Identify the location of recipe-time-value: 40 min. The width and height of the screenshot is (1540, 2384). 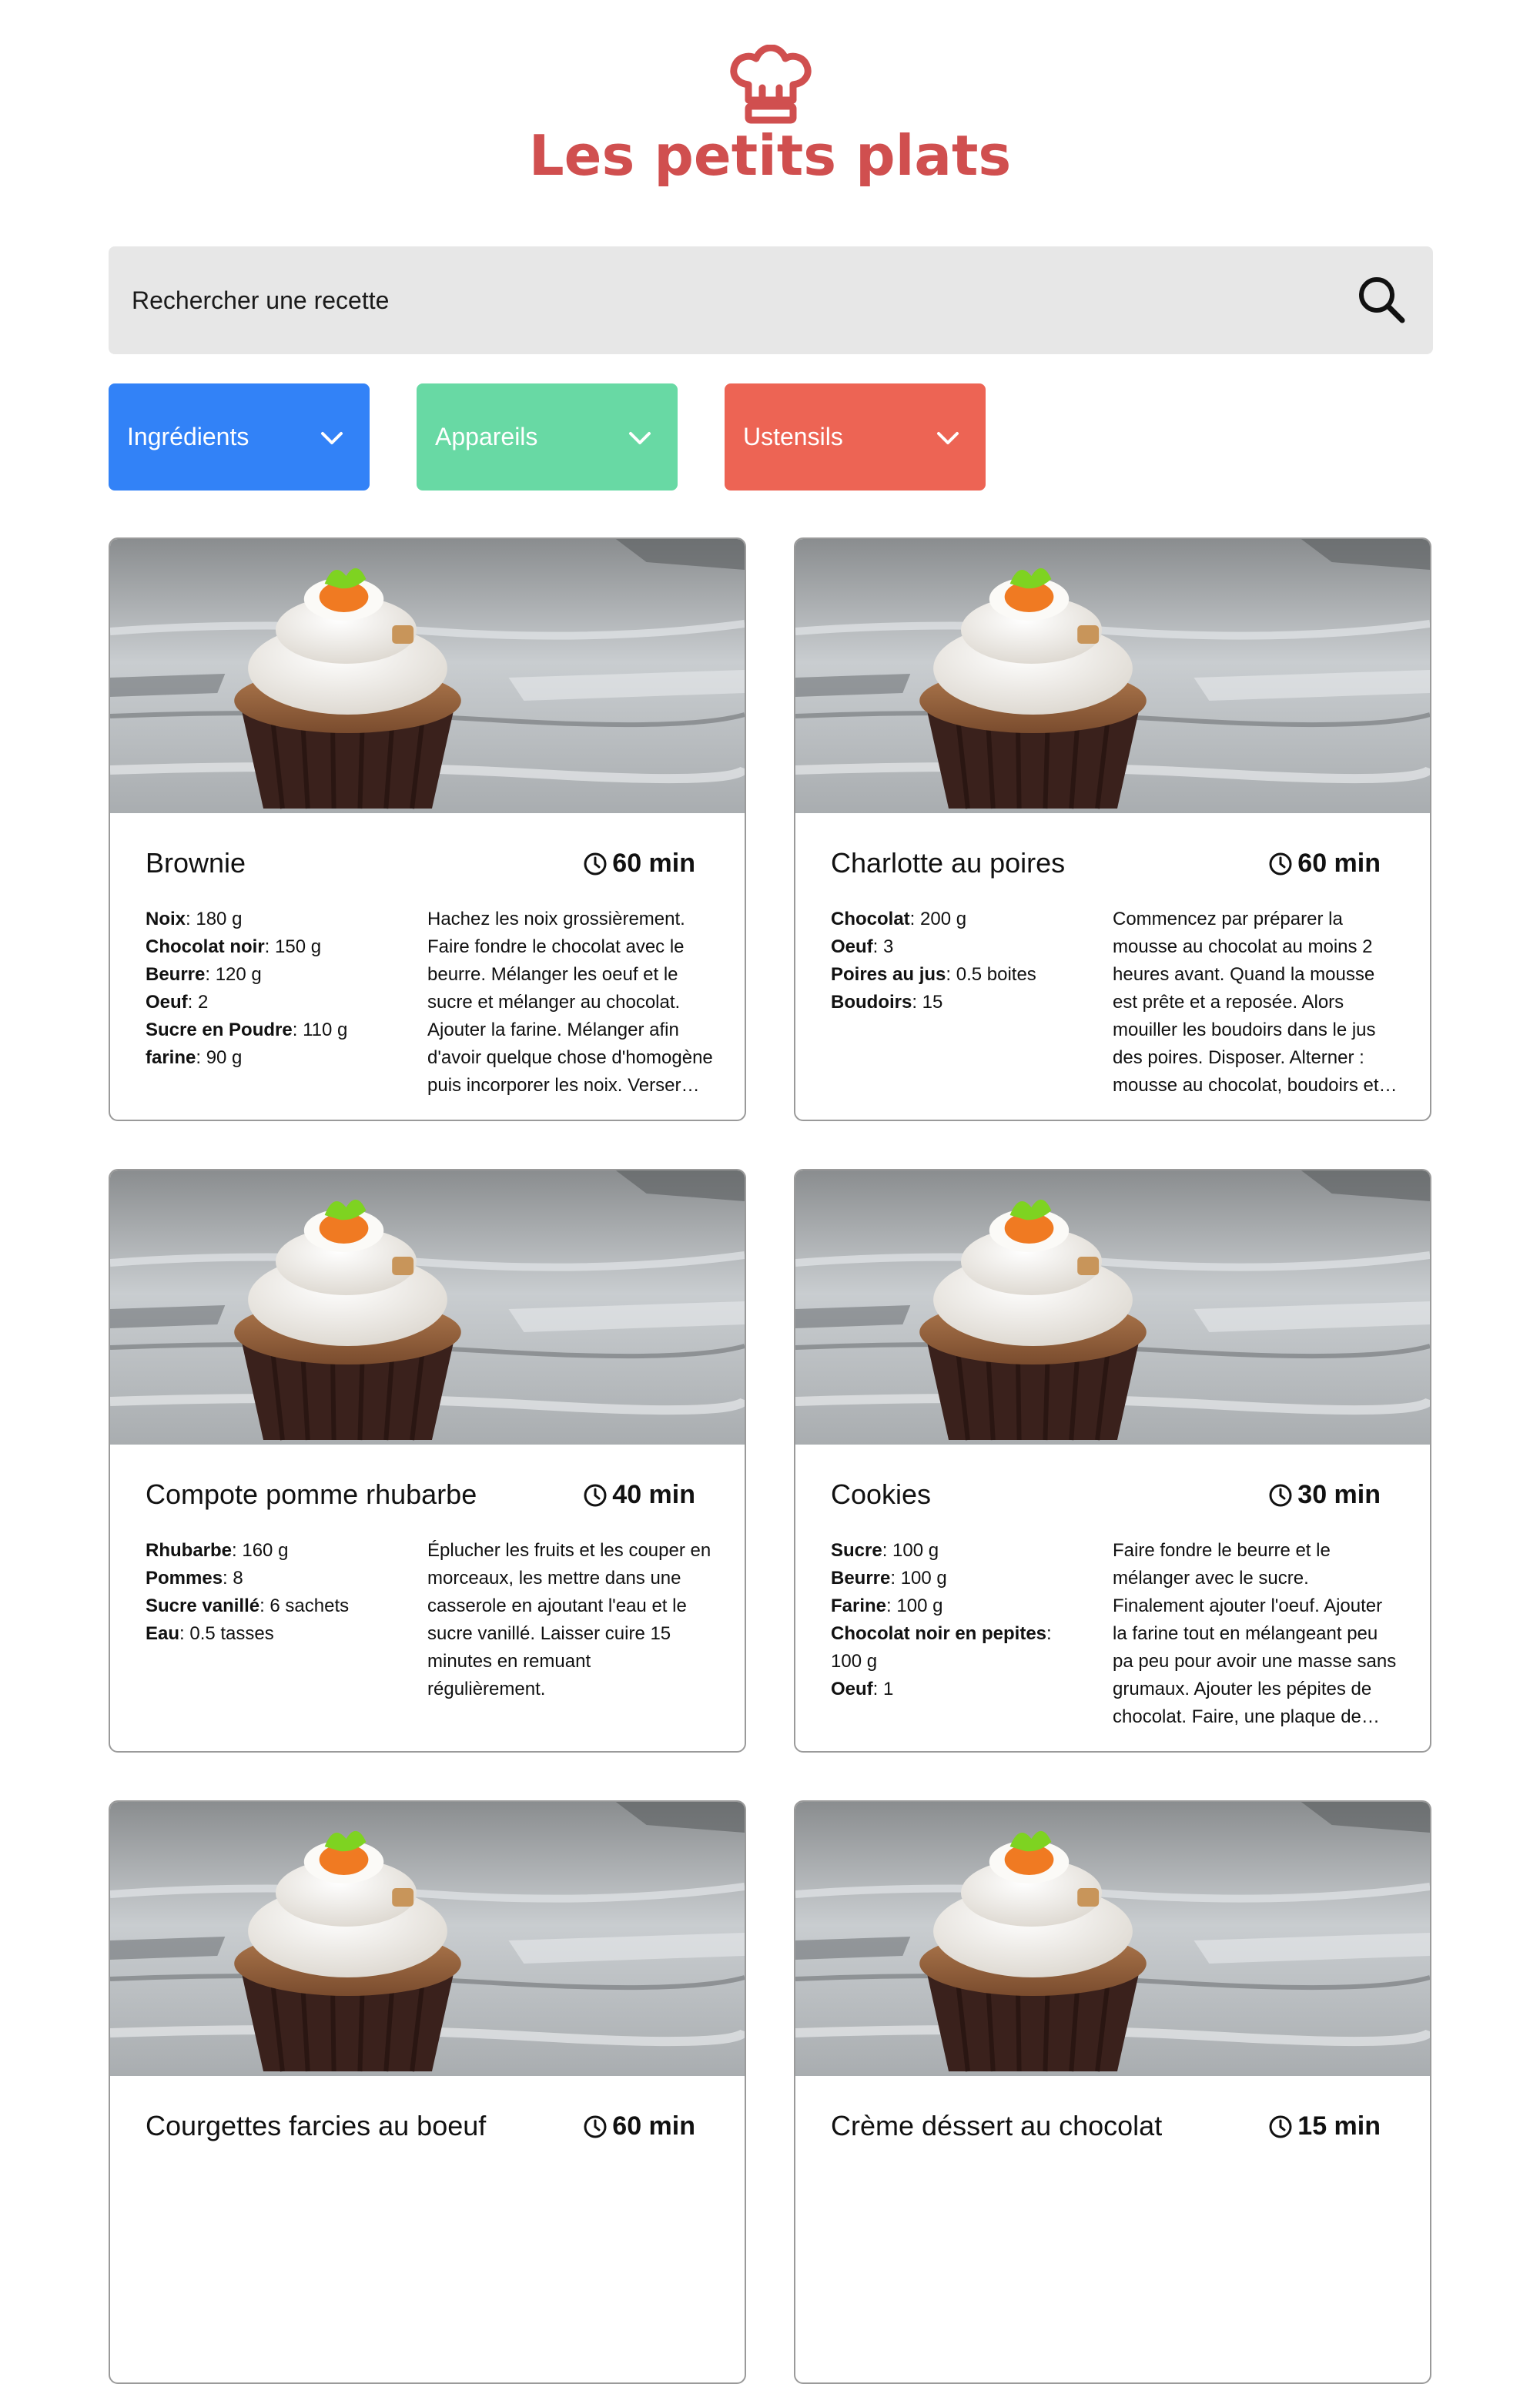
(653, 1494).